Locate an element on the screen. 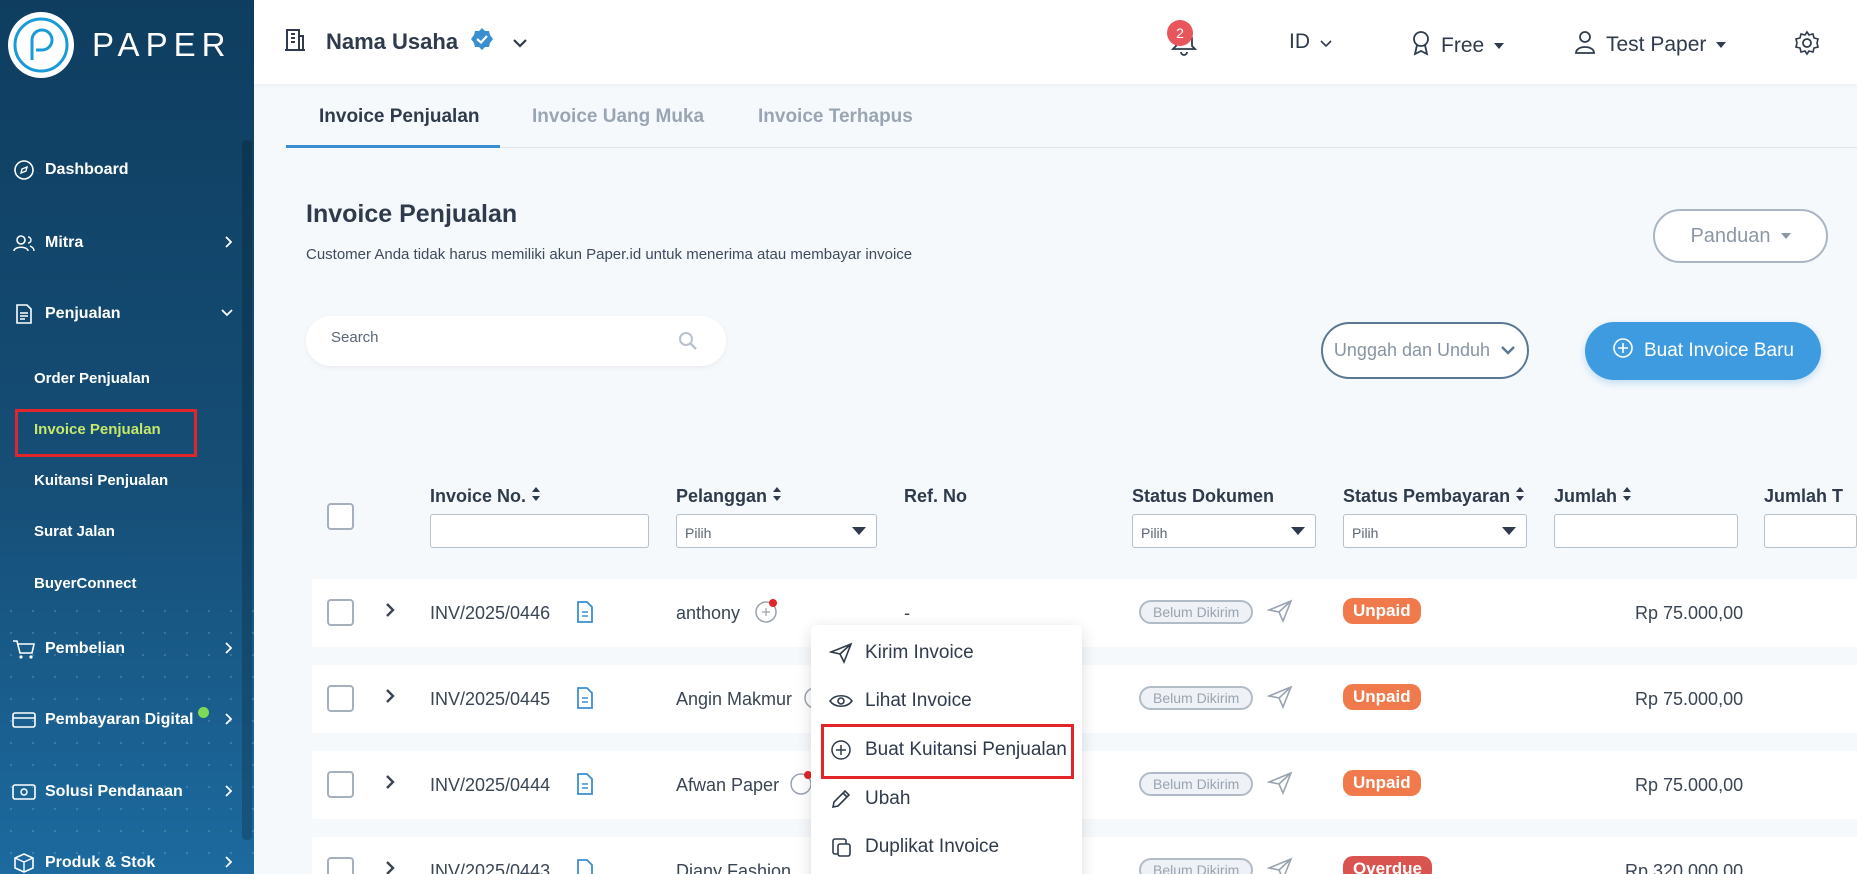 This screenshot has width=1857, height=874. column-header-invoice-no: Invoice No. is located at coordinates (485, 496).